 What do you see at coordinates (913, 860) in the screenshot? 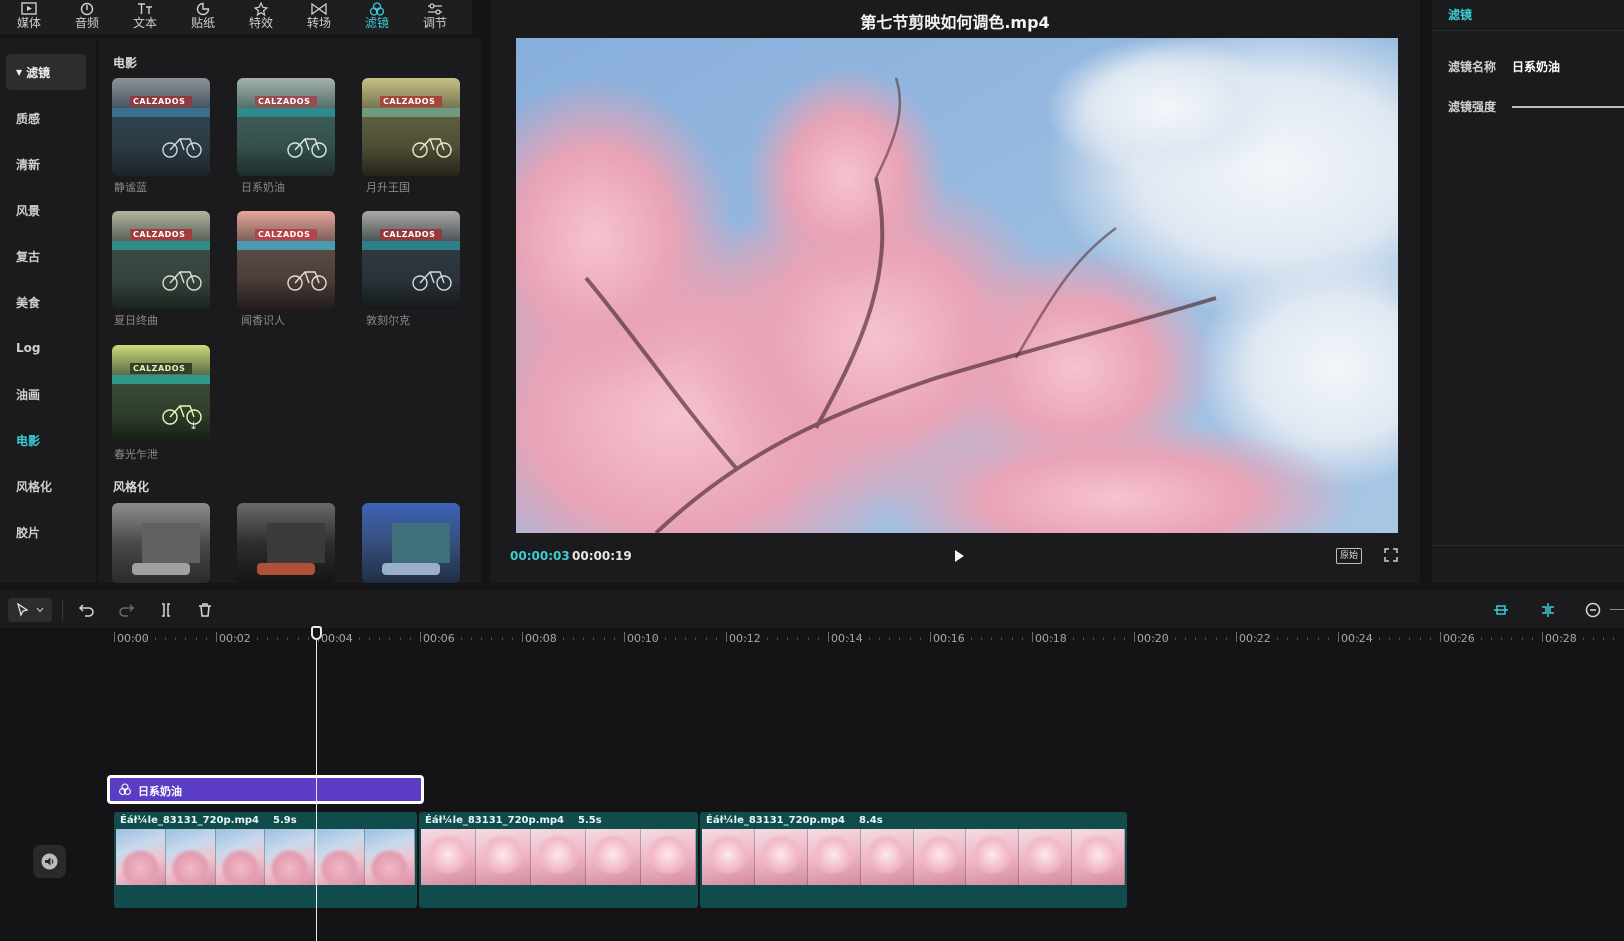
I see `video-clip-3: Éáł¼le_83131_720p.mp4 8.4s` at bounding box center [913, 860].